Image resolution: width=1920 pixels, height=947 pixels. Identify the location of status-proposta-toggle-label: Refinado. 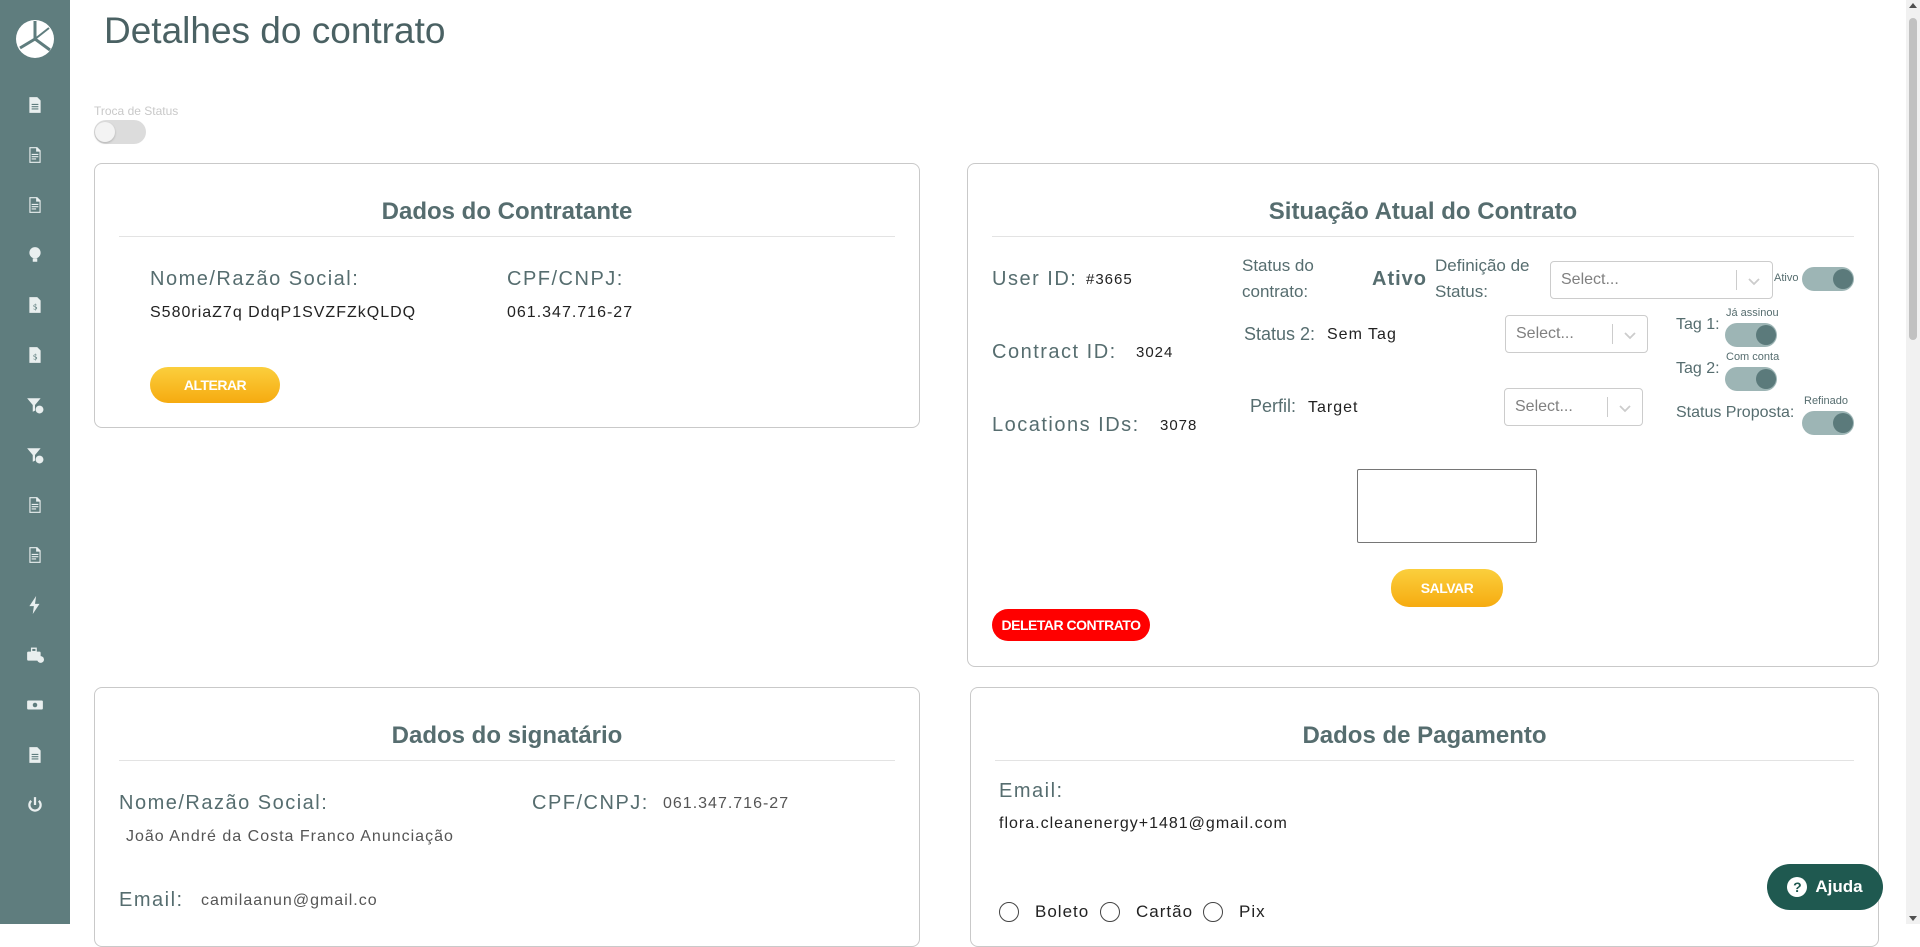
(1826, 401).